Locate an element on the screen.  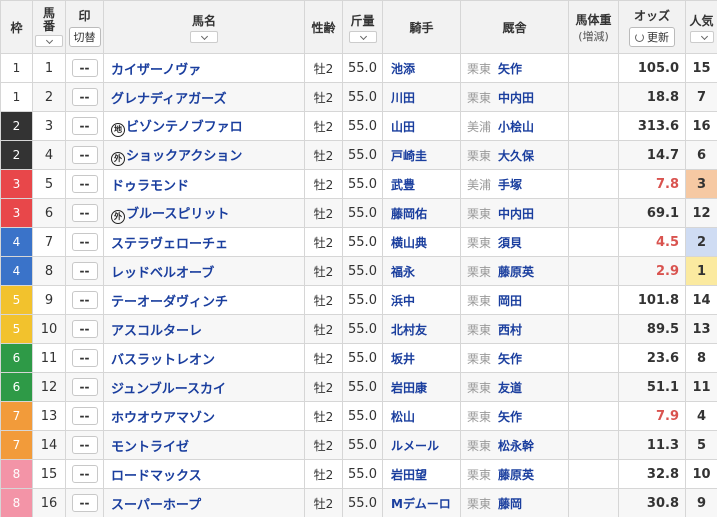
horse-name-link: ドゥラモンド is located at coordinates (150, 186).